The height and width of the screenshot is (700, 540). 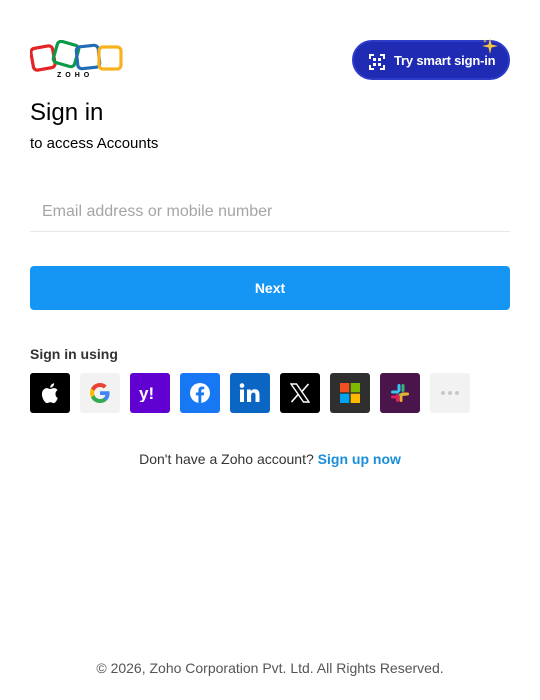 I want to click on yahoo-signin-button: y!, so click(x=150, y=393).